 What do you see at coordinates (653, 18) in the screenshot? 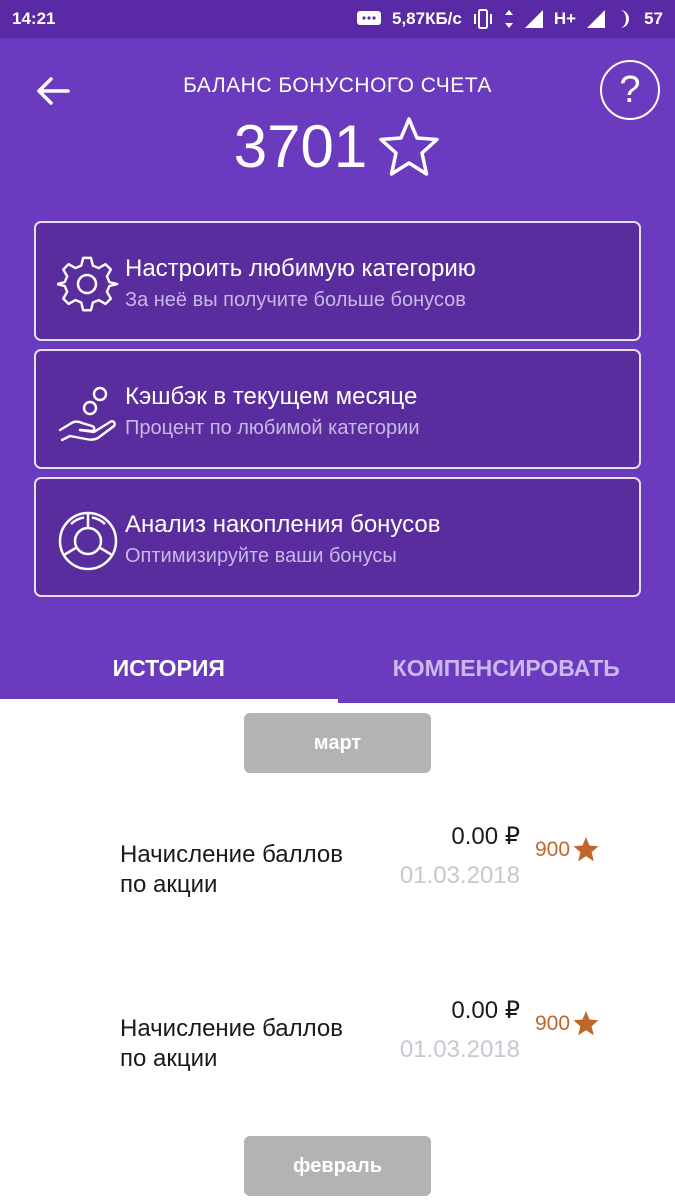
I see `status-battery: 57` at bounding box center [653, 18].